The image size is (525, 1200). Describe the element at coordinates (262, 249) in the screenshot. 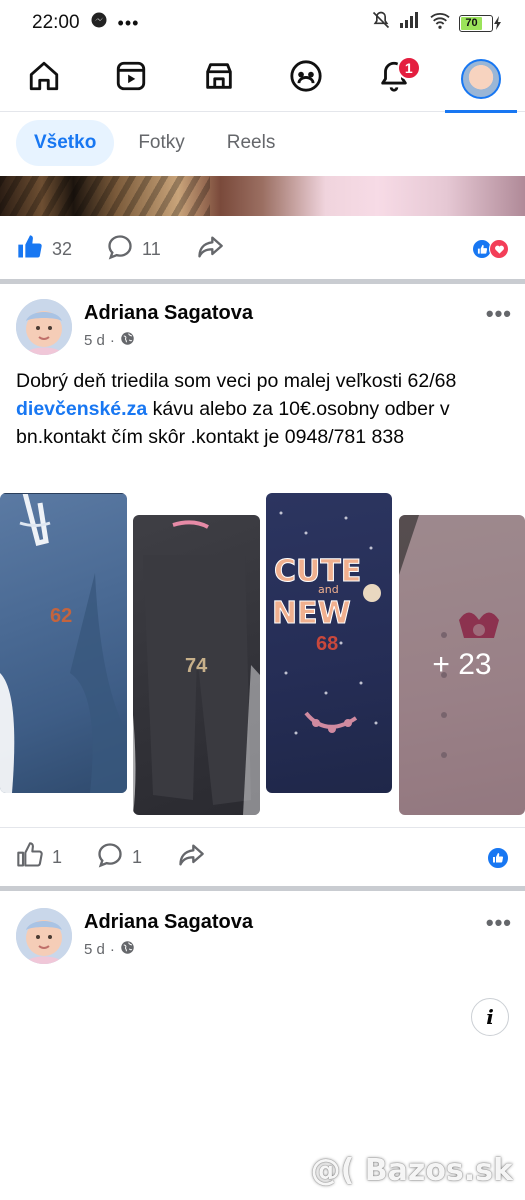

I see `previous-post-actions: 32 11` at that location.